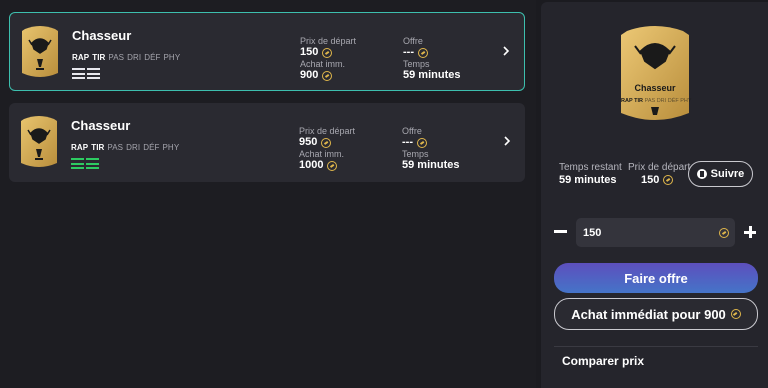  What do you see at coordinates (311, 165) in the screenshot?
I see `buy-now-value: 1000` at bounding box center [311, 165].